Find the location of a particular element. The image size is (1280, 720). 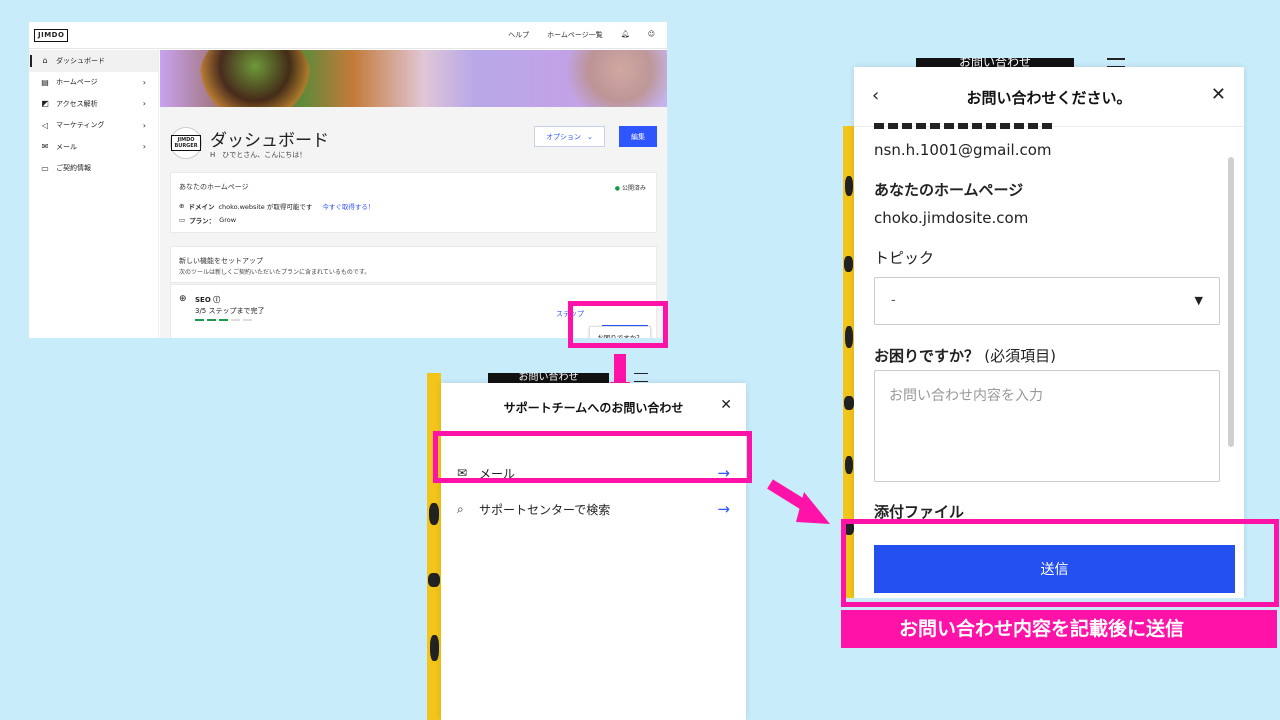

homepage-value: choko.jimdosite.com is located at coordinates (951, 218).